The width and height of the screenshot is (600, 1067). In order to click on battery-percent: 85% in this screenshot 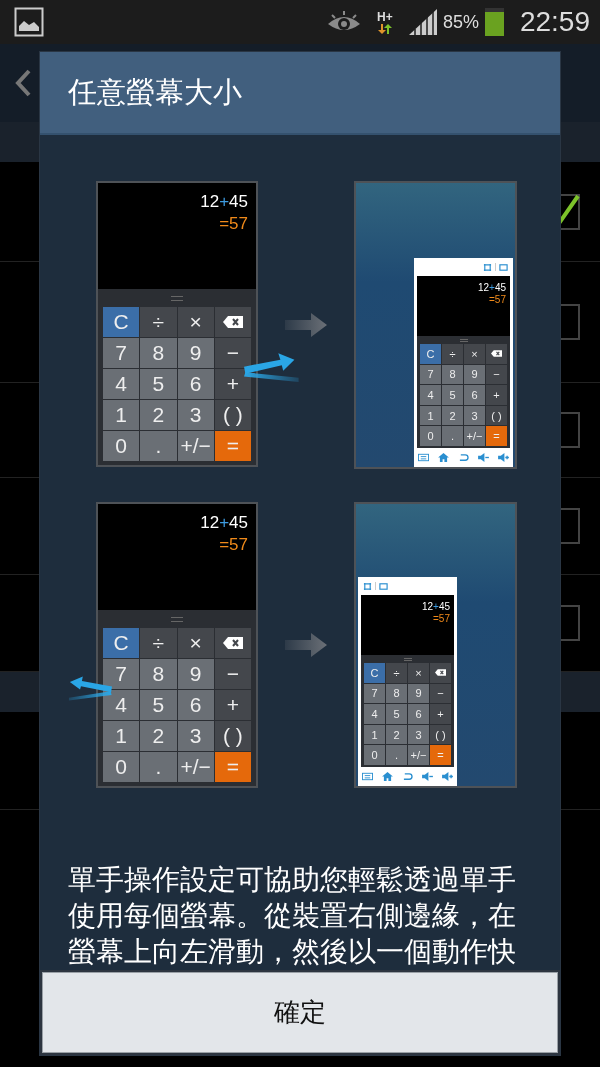, I will do `click(460, 22)`.